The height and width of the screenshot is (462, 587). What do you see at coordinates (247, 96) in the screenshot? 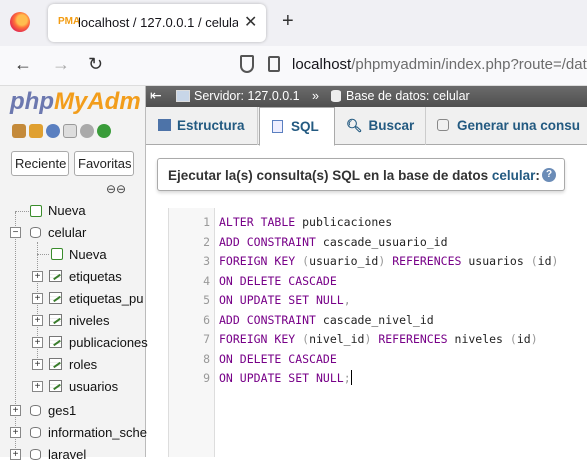
I see `breadcrumb-server: Servidor: 127.0.0.1` at bounding box center [247, 96].